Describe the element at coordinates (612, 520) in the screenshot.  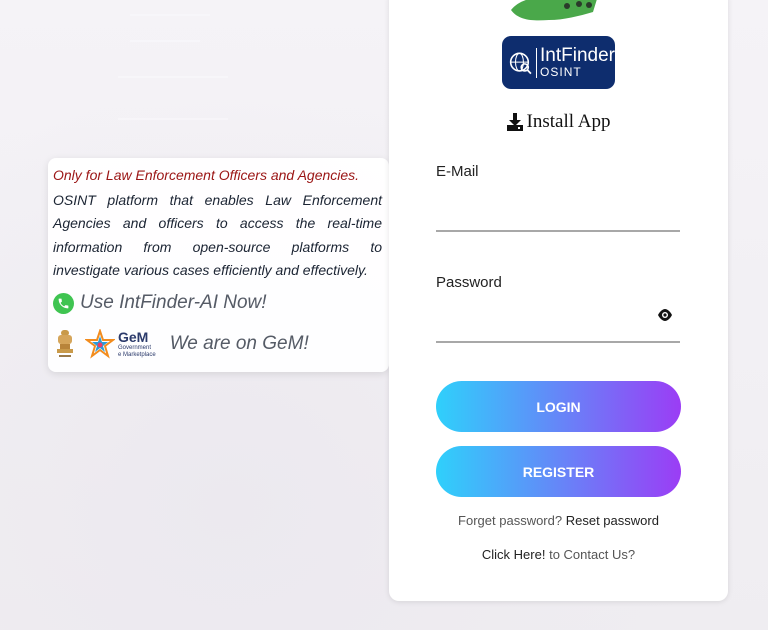
I see `reset-password-link: Reset password` at that location.